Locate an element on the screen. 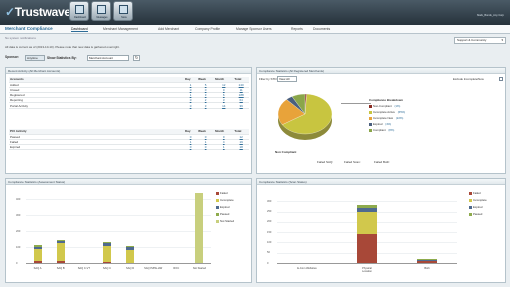 The image size is (510, 287). bar-not-started is located at coordinates (199, 227).